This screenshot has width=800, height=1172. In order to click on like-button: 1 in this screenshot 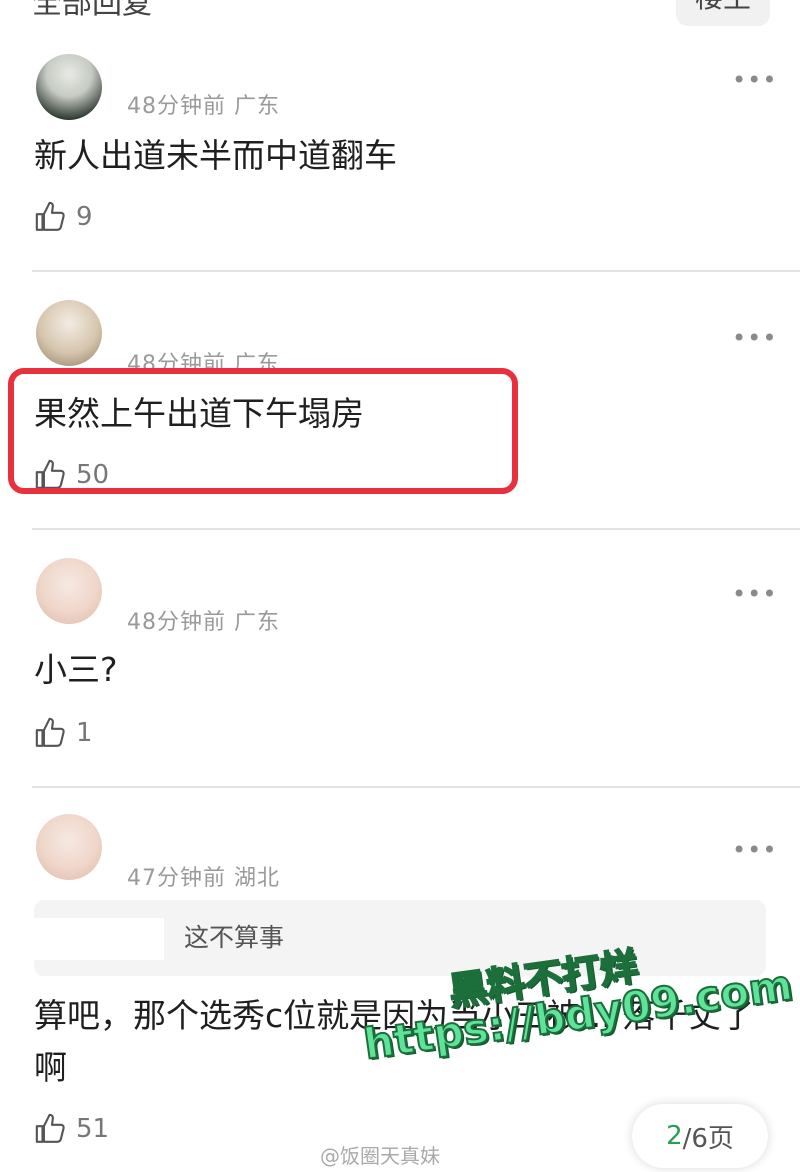, I will do `click(63, 733)`.